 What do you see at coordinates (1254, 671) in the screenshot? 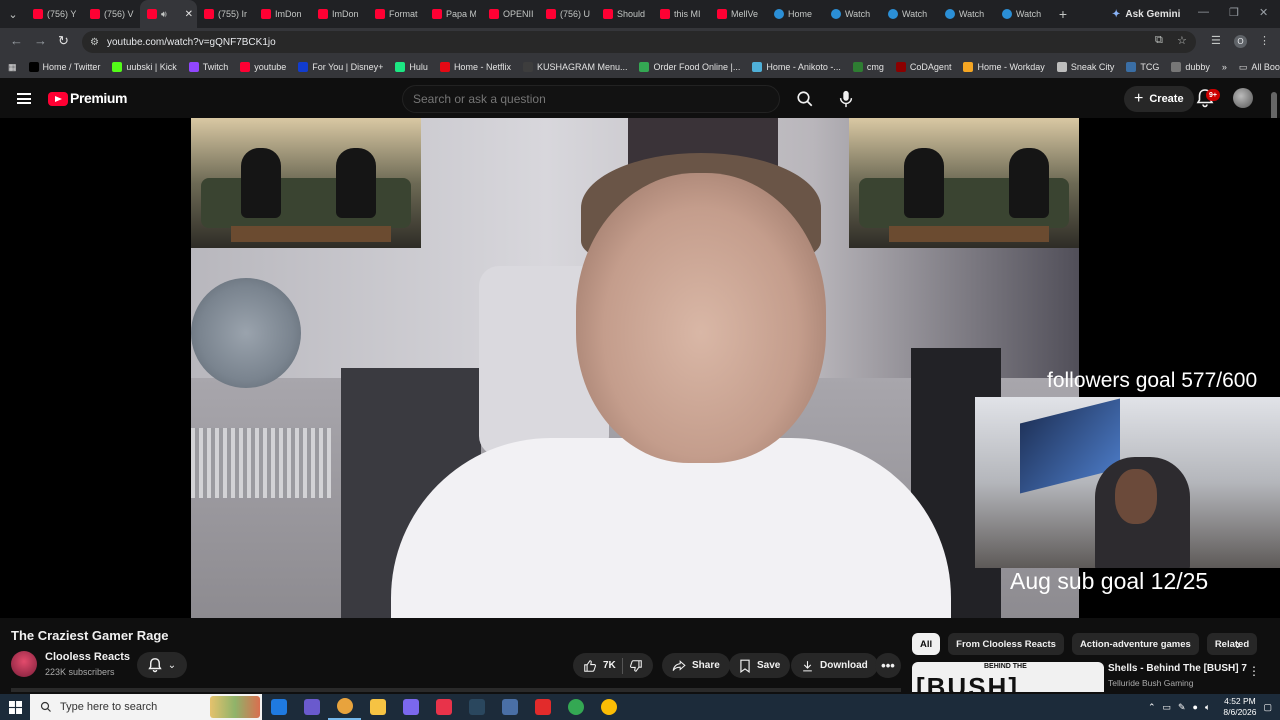
I see `more-vertical-icon: ⋮` at bounding box center [1254, 671].